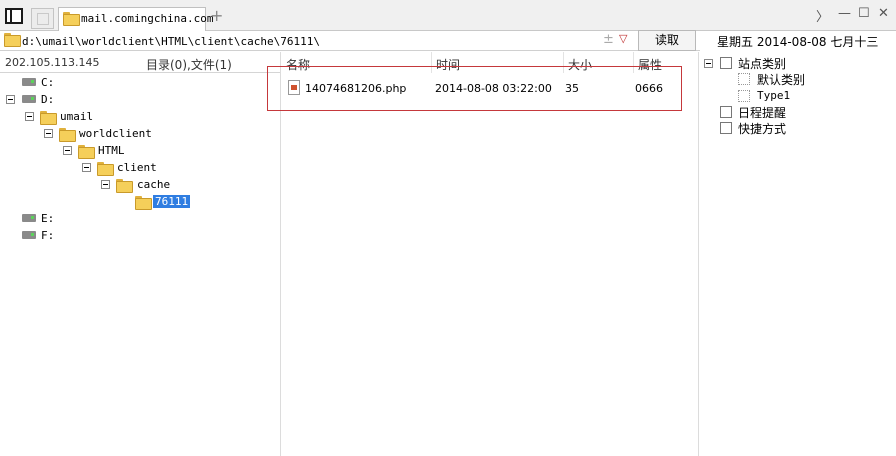 The width and height of the screenshot is (896, 456). Describe the element at coordinates (48, 99) in the screenshot. I see `tree-node-label: D:` at that location.